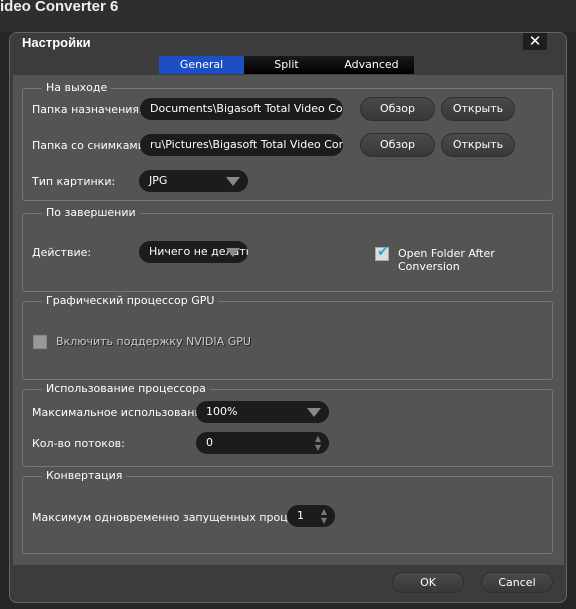  I want to click on conversion-legend: Конвертация, so click(84, 475).